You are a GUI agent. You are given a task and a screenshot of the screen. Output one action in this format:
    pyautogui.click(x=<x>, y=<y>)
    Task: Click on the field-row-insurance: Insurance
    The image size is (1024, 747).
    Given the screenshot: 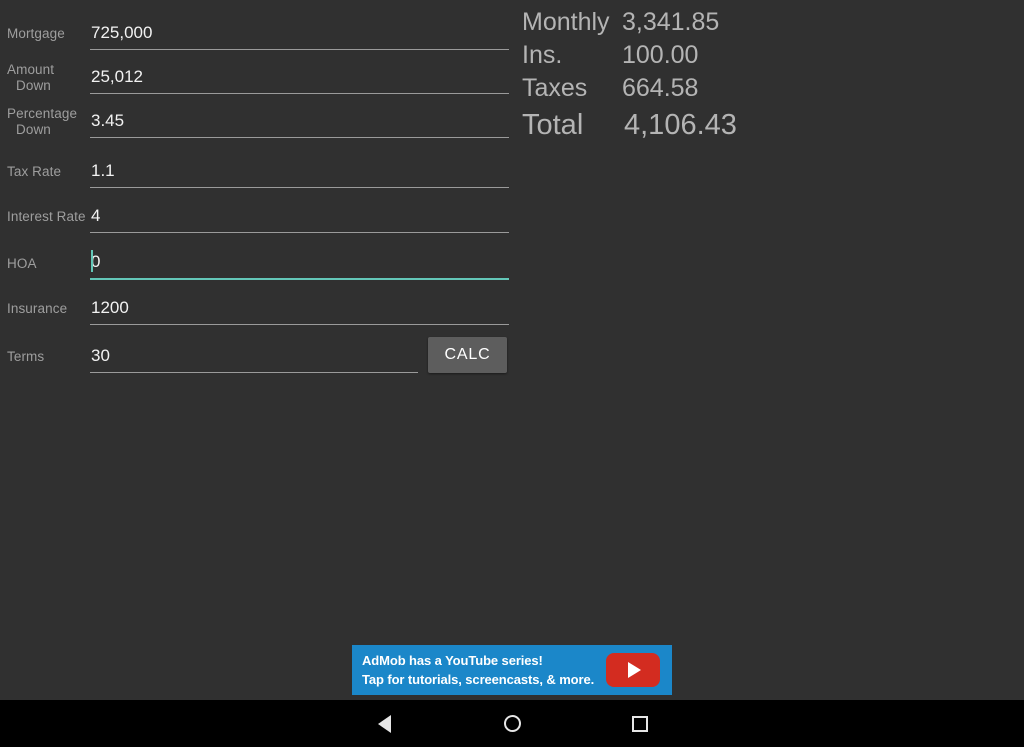 What is the action you would take?
    pyautogui.click(x=258, y=309)
    